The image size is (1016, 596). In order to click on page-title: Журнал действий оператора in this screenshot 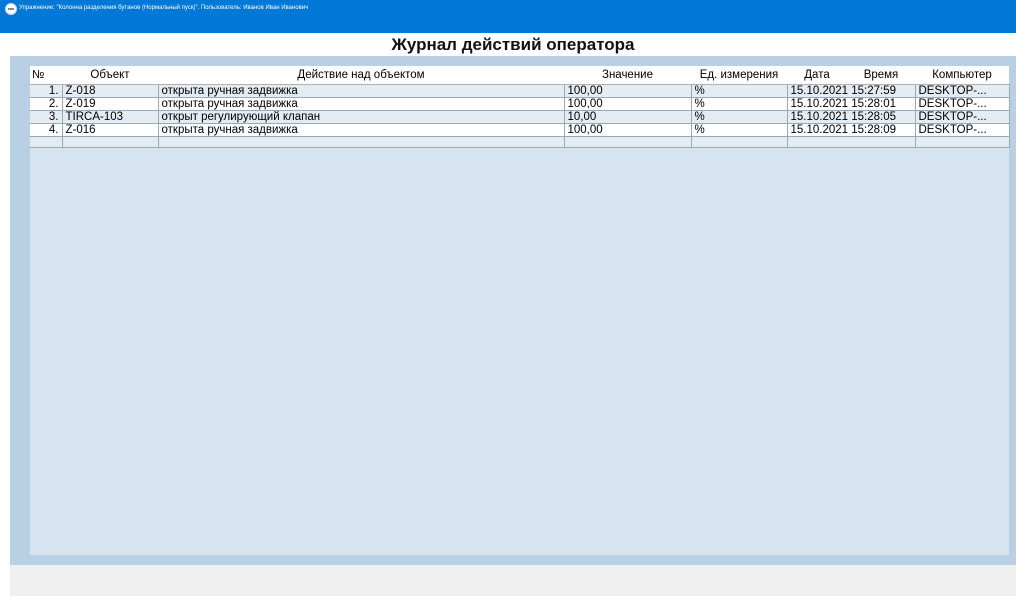, I will do `click(513, 44)`.